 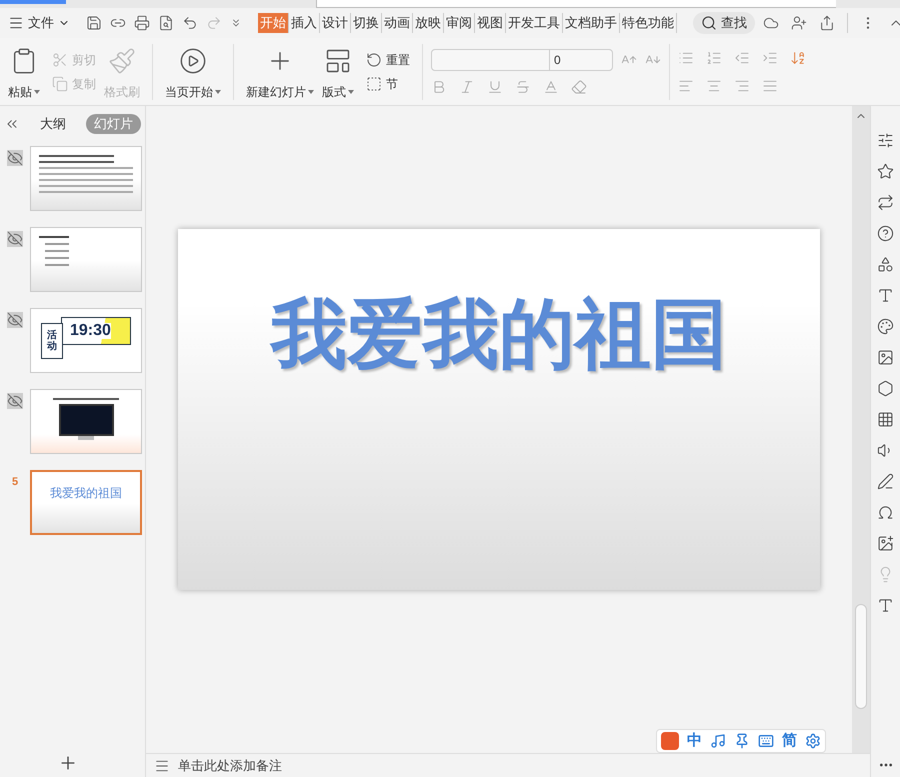 I want to click on punctuation-icon, so click(x=742, y=741).